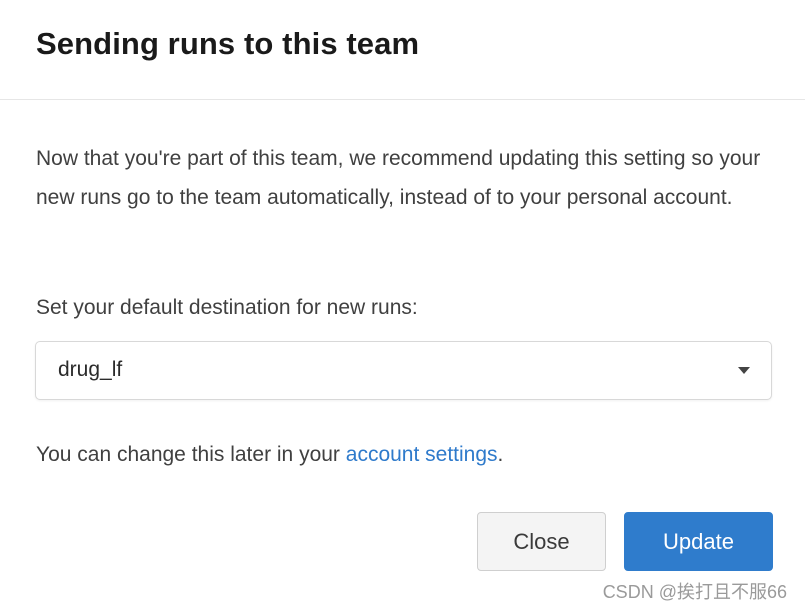 This screenshot has height=608, width=805. What do you see at coordinates (694, 591) in the screenshot?
I see `watermark-text: CSDN @挨打且不服66` at bounding box center [694, 591].